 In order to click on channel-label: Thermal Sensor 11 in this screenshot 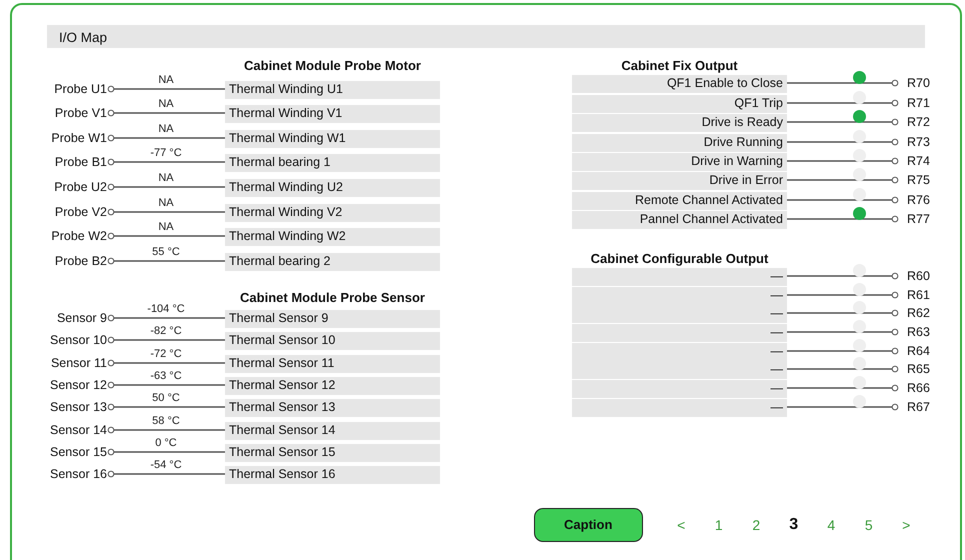, I will do `click(332, 363)`.